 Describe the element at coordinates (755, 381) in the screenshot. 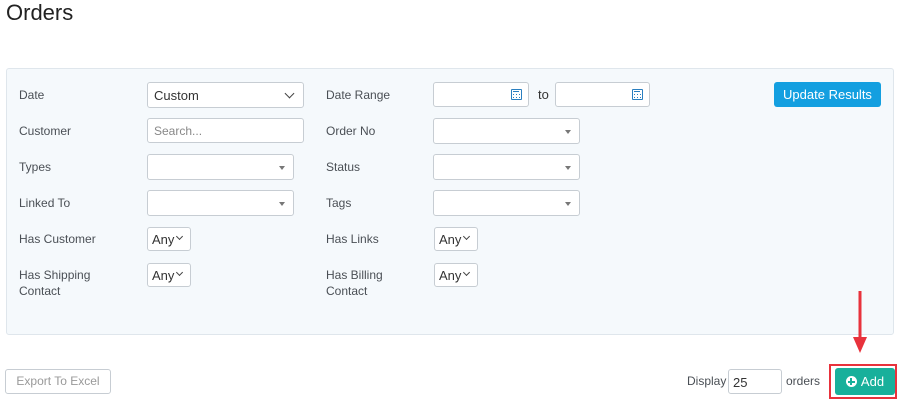

I see `display-count-input: 25` at that location.